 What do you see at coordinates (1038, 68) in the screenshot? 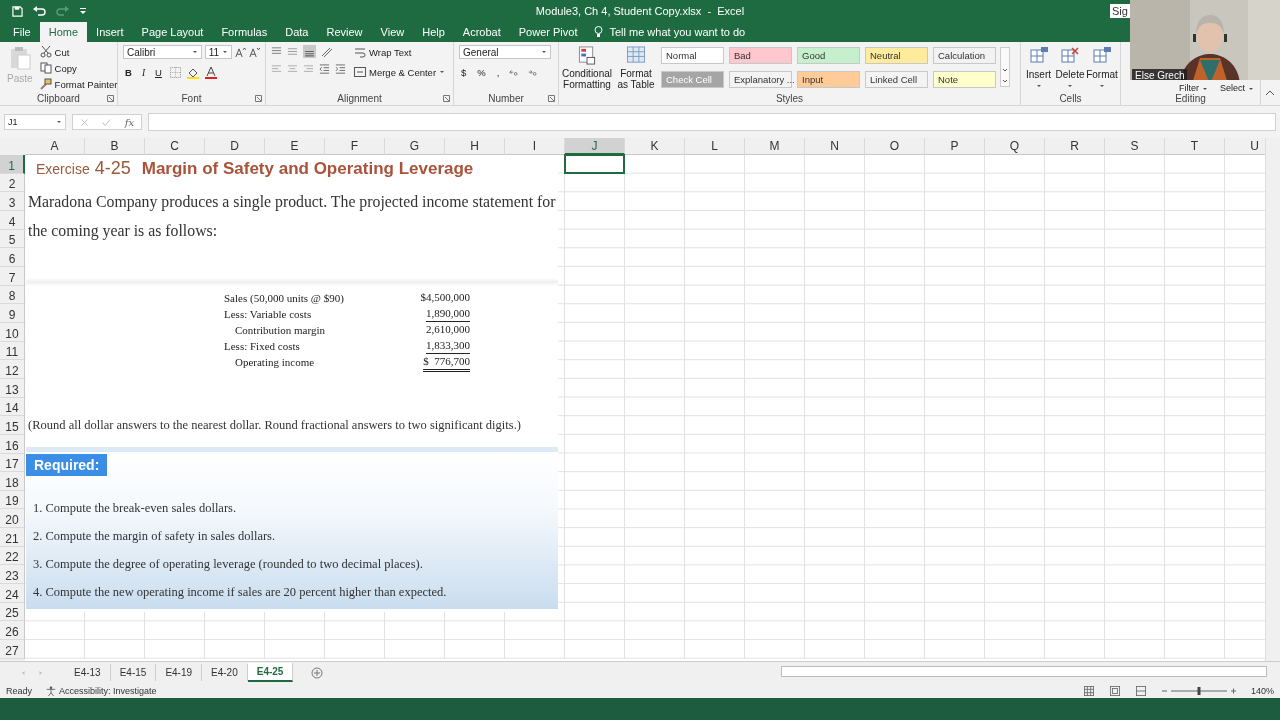
I see `insert-cells-button: Insert` at bounding box center [1038, 68].